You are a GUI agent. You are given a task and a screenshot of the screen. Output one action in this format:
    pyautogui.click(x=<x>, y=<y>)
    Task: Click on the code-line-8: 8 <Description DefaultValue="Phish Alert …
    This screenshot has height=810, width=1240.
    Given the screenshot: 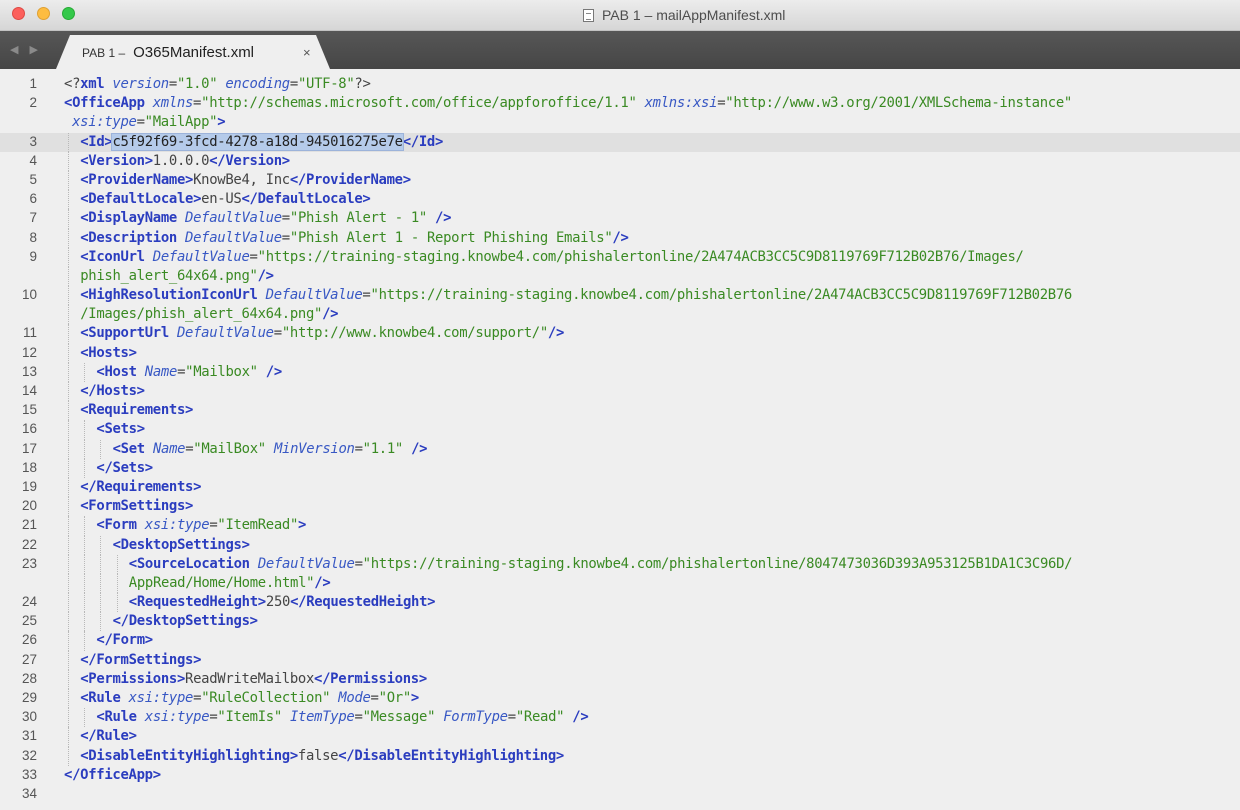 What is the action you would take?
    pyautogui.click(x=620, y=238)
    